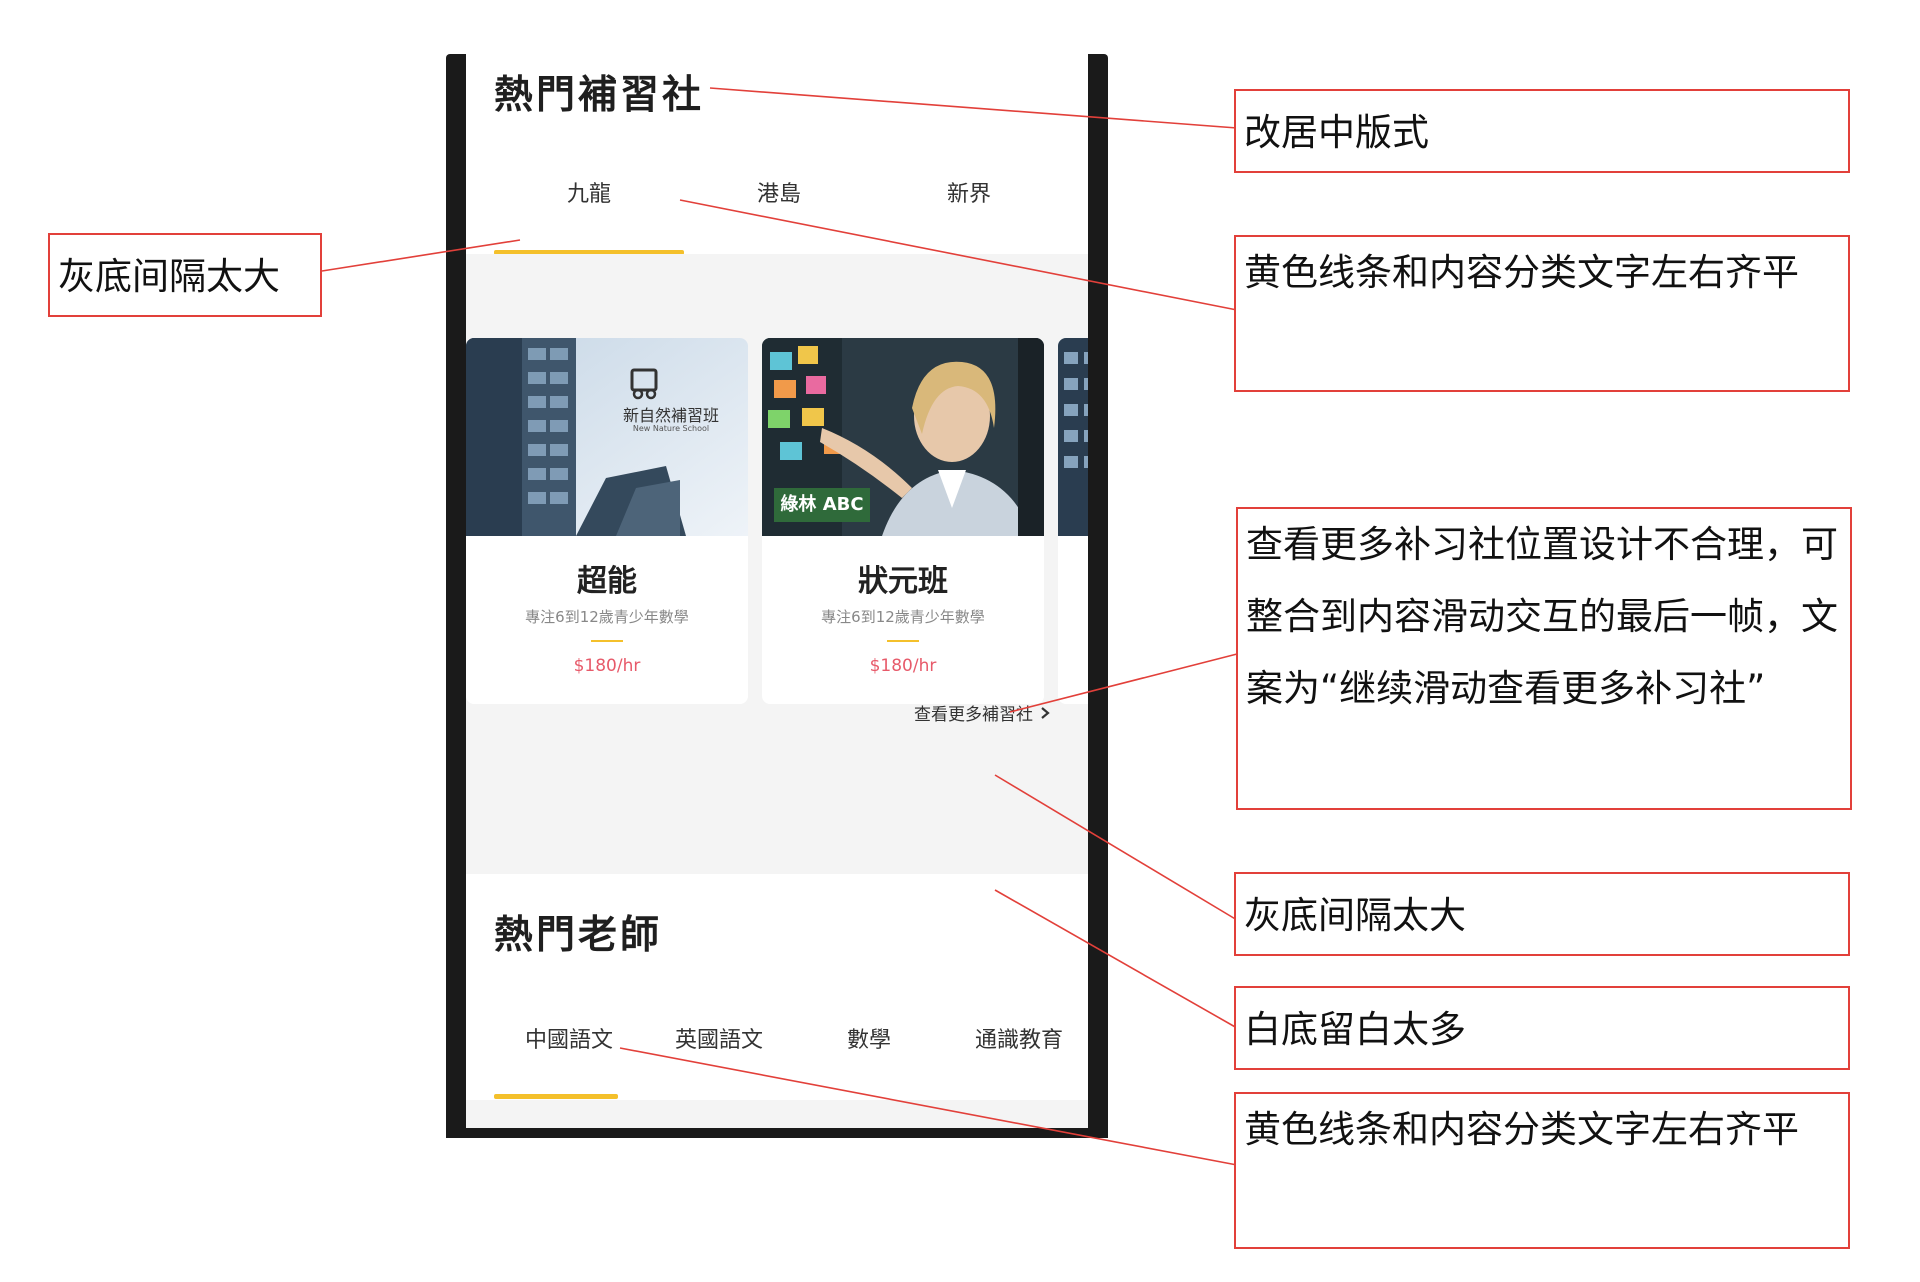  I want to click on tab-math: 數學, so click(869, 1038).